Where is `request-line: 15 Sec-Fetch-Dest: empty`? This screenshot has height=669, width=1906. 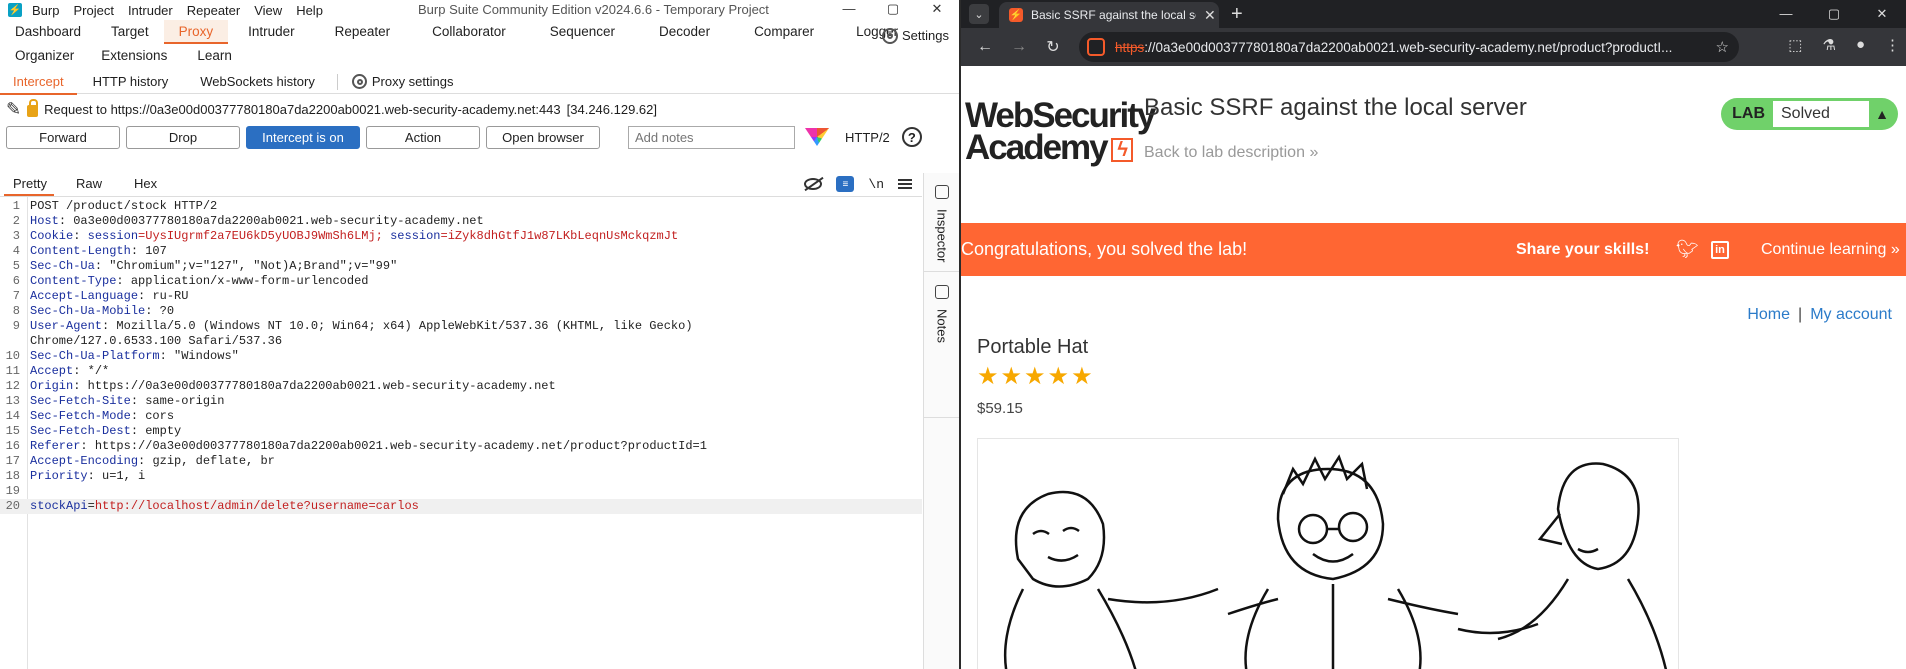 request-line: 15 Sec-Fetch-Dest: empty is located at coordinates (461, 431).